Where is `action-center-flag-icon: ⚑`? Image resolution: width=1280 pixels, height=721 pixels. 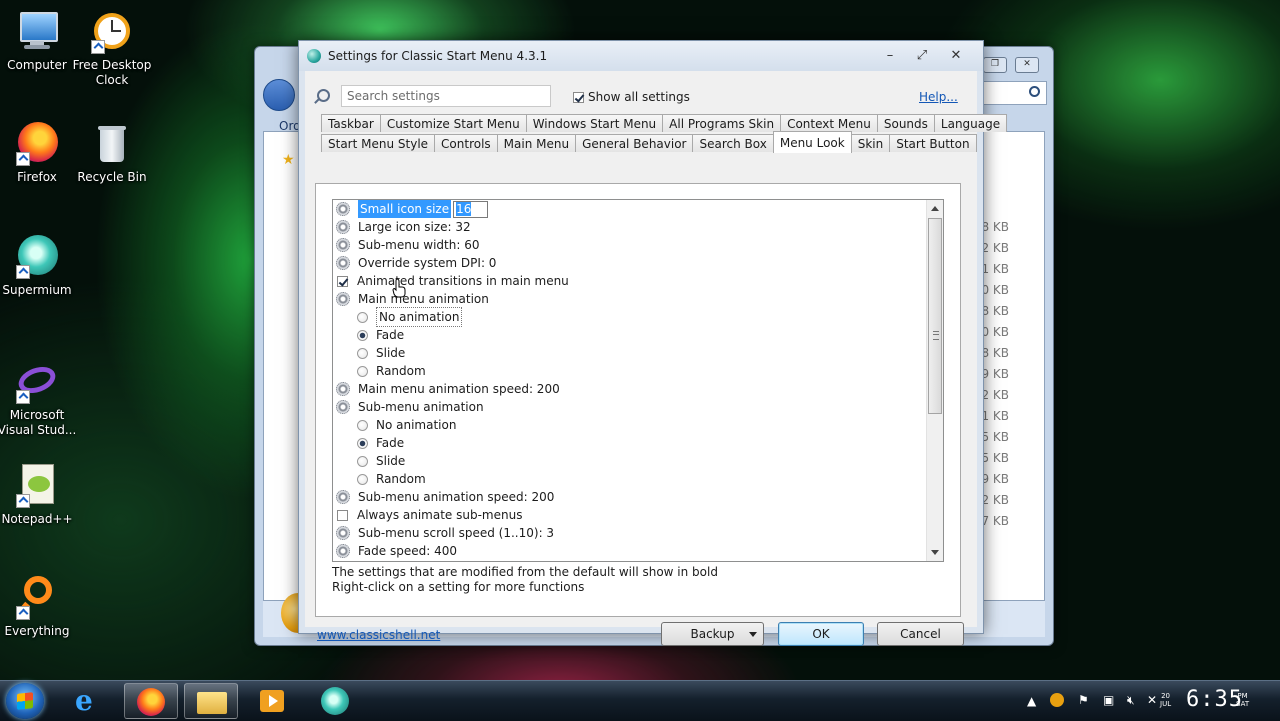 action-center-flag-icon: ⚑ is located at coordinates (1083, 700).